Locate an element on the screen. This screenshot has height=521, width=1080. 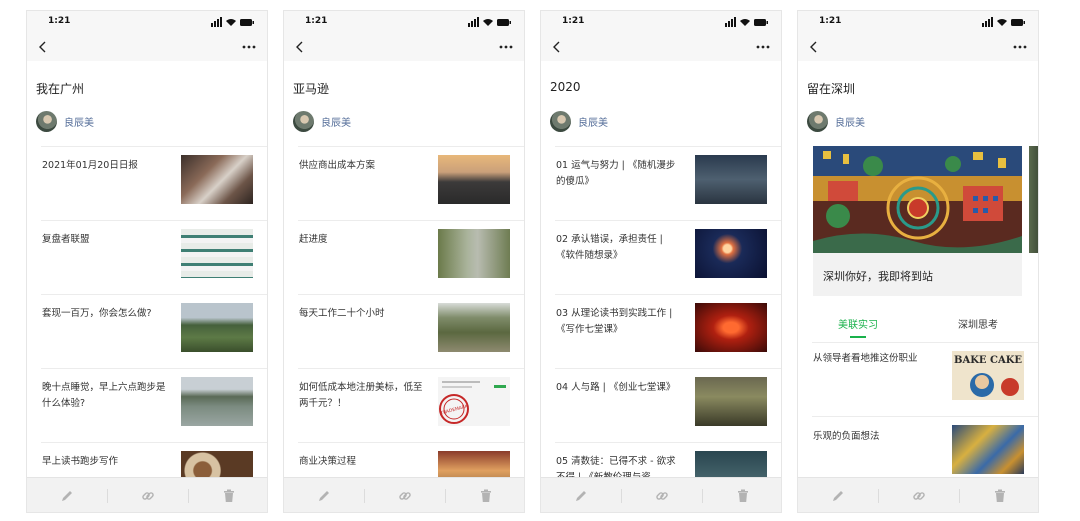
list-item: 从领导者看地推这份职业 BAKE CAKE is located at coordinates (925, 379).